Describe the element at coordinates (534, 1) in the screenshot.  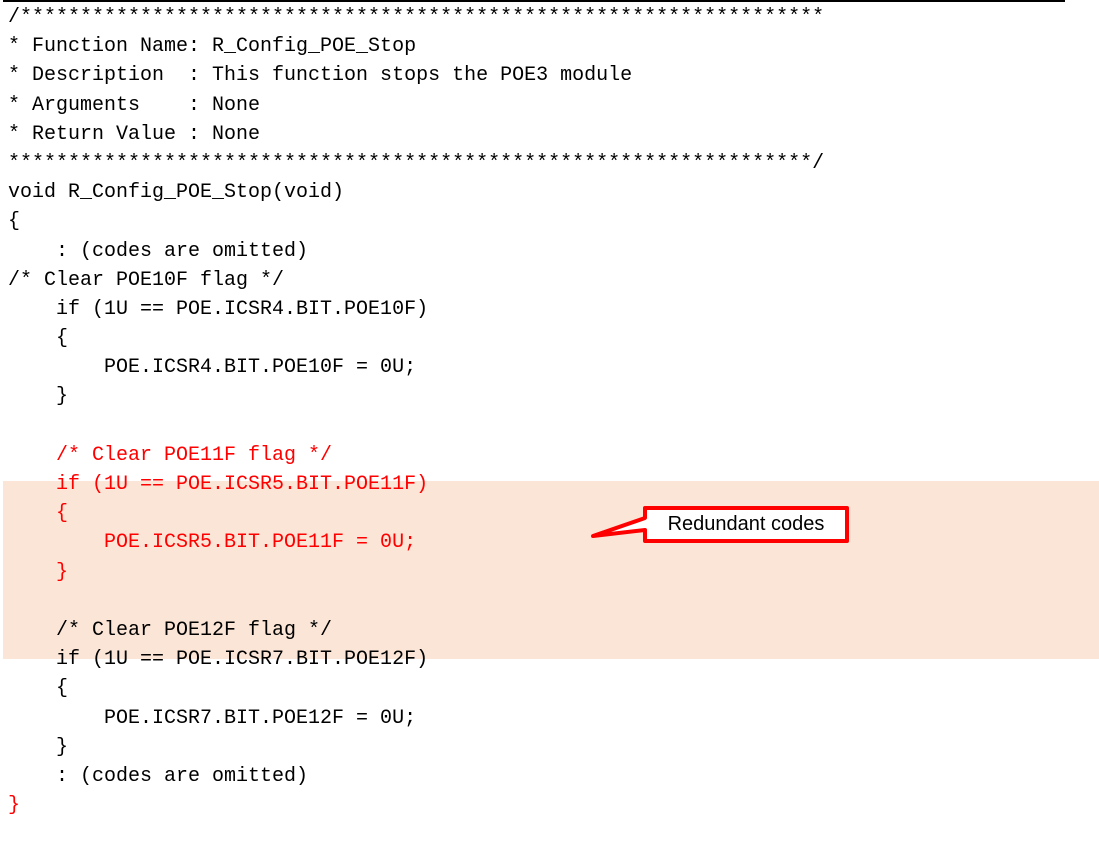
I see `top-rule` at that location.